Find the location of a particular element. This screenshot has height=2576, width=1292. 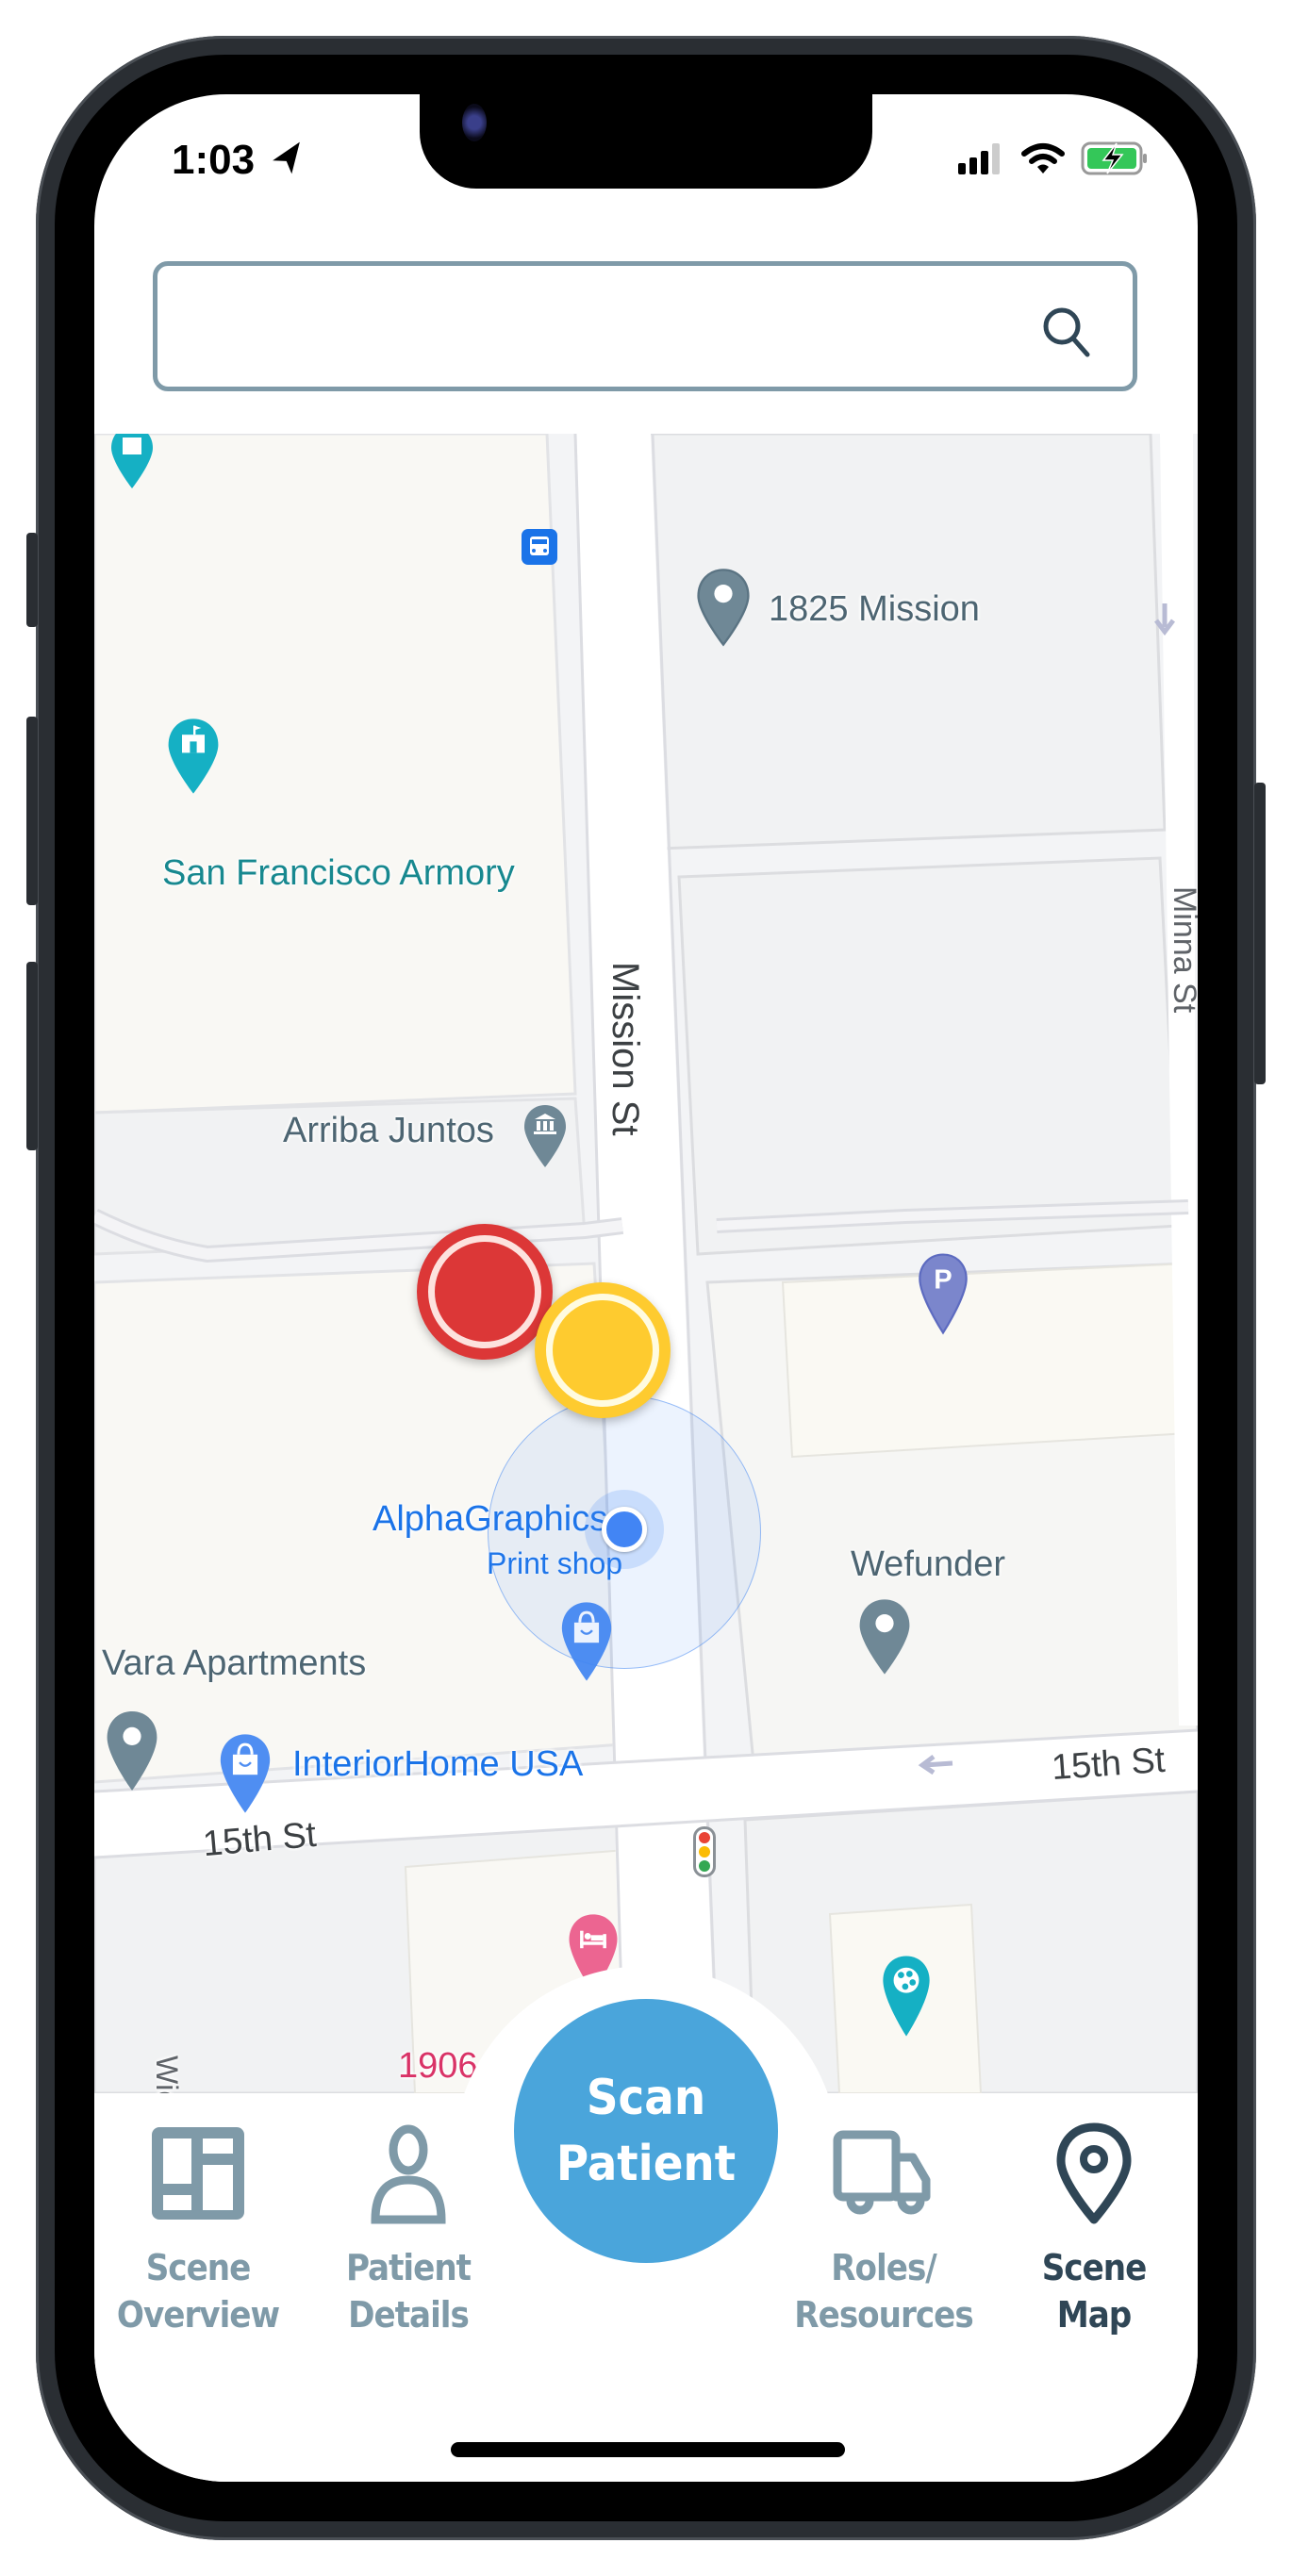

scan-button-line2: Patient is located at coordinates (646, 2164).